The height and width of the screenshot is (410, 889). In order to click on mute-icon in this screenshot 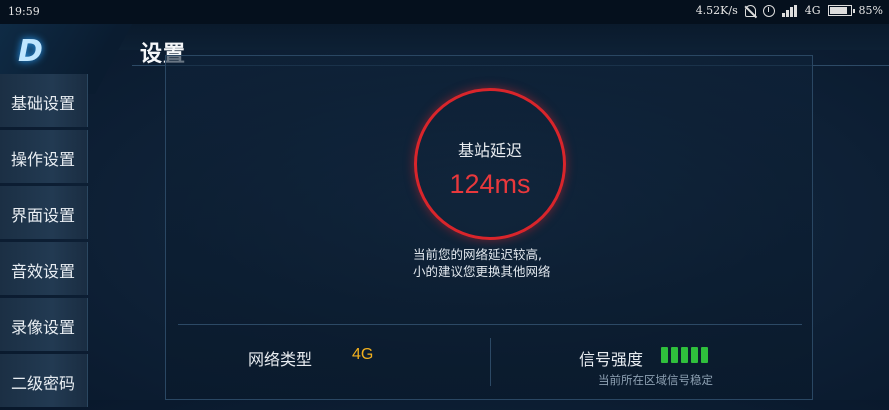, I will do `click(750, 10)`.